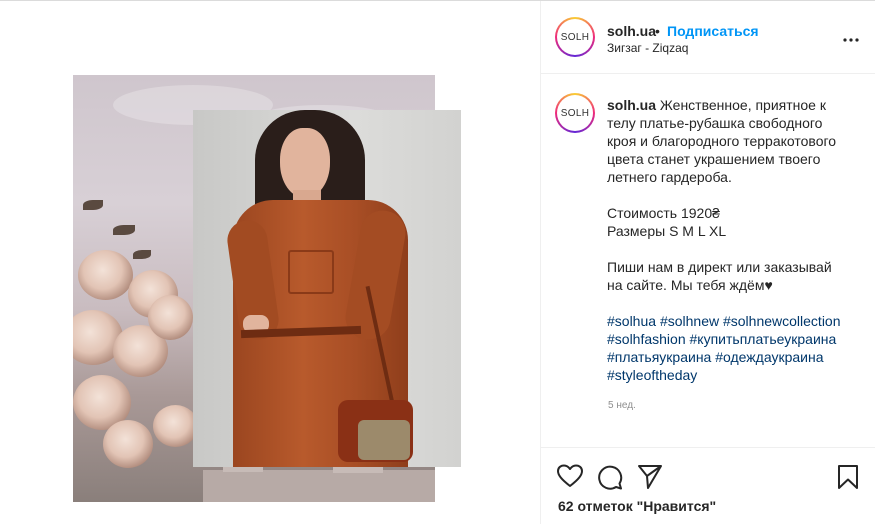  I want to click on hashtag-link: #платьяукраина, so click(659, 357).